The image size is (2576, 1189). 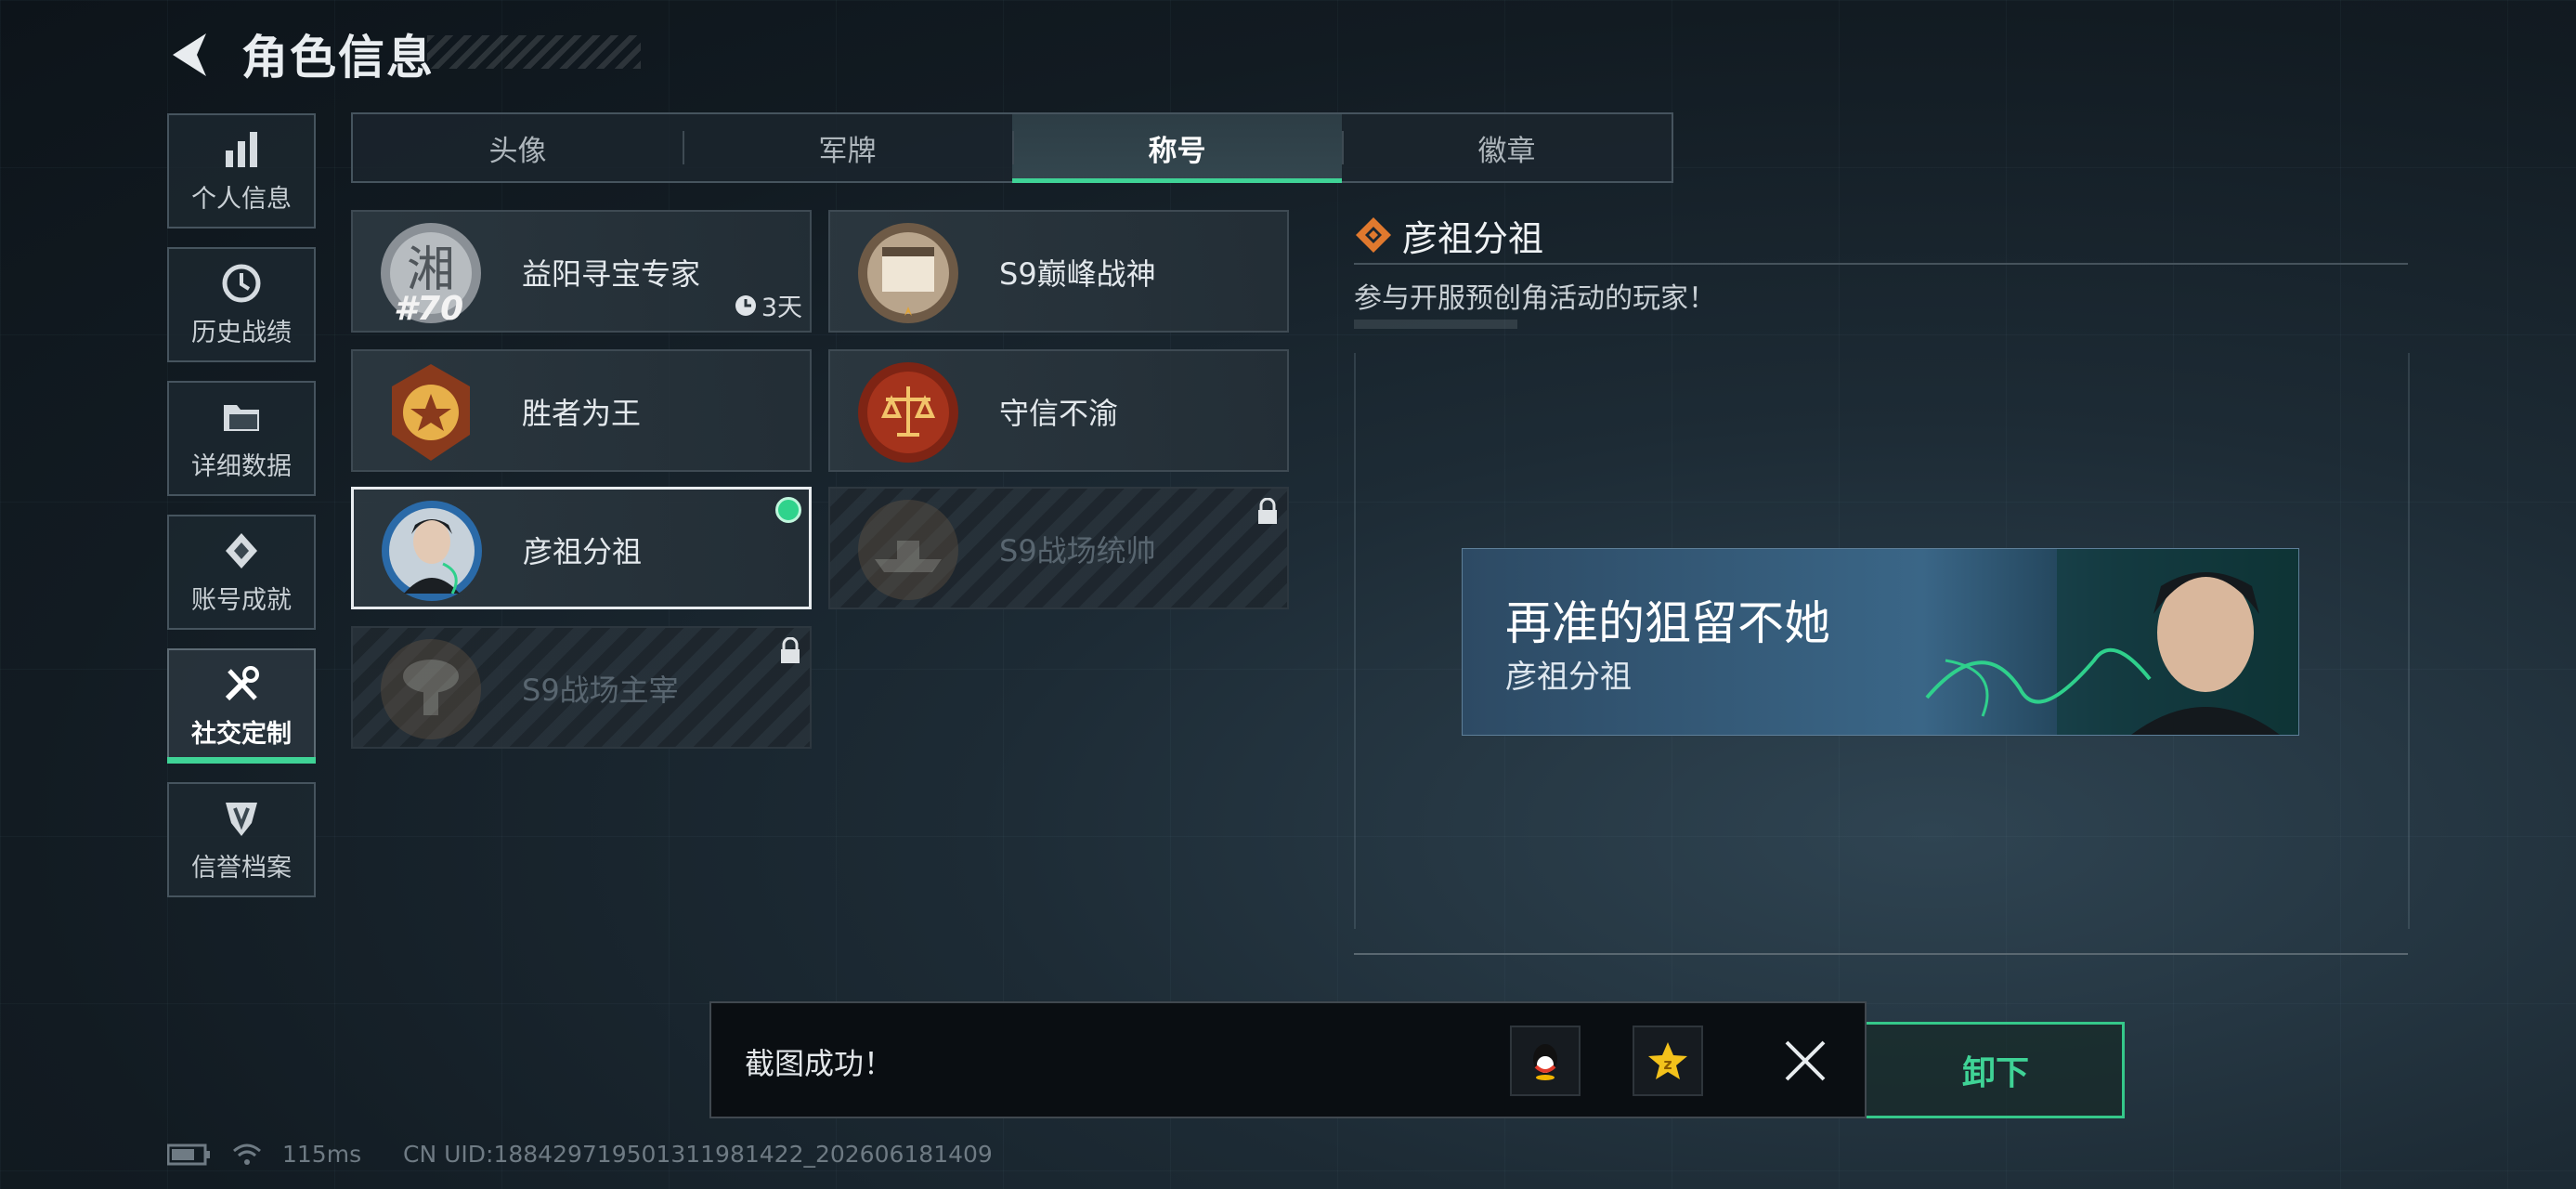 What do you see at coordinates (1880, 642) in the screenshot?
I see `title-banner-preview: 再准的狙留不她 彦祖分祖` at bounding box center [1880, 642].